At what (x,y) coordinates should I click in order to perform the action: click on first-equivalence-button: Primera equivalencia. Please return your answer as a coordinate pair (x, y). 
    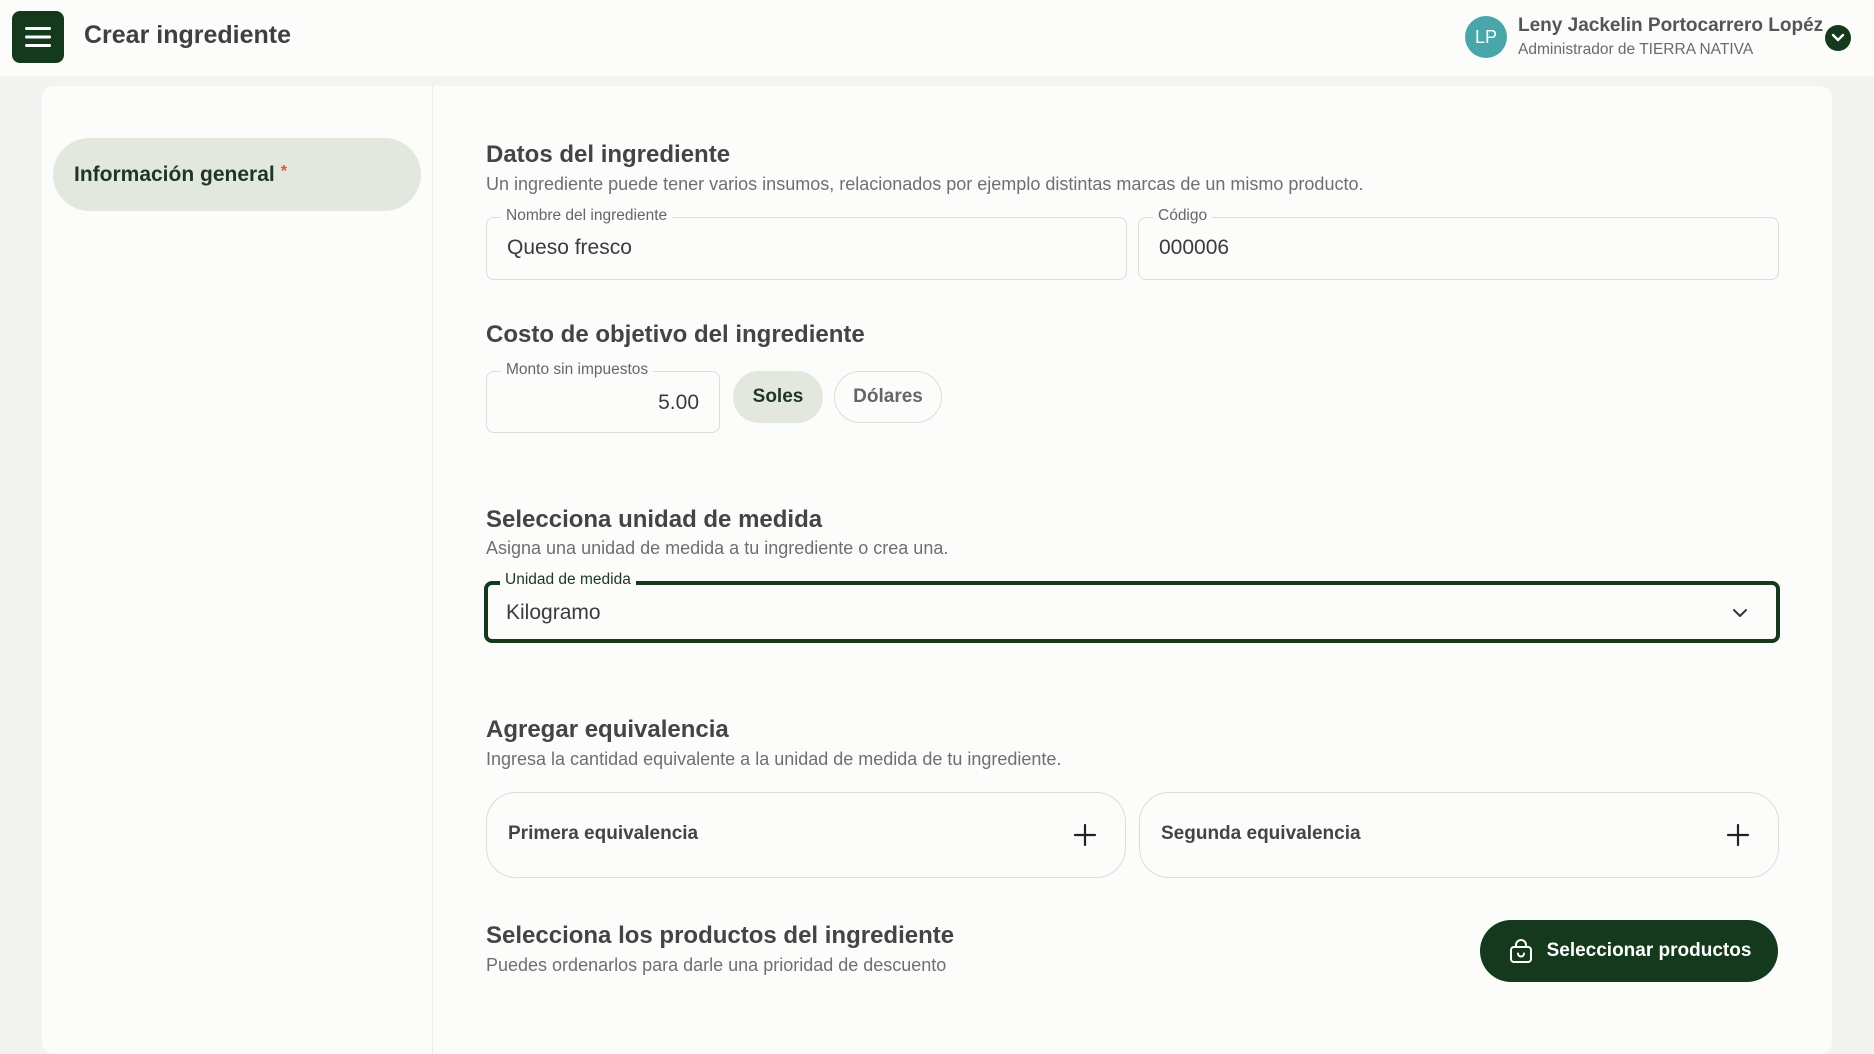
    Looking at the image, I should click on (806, 835).